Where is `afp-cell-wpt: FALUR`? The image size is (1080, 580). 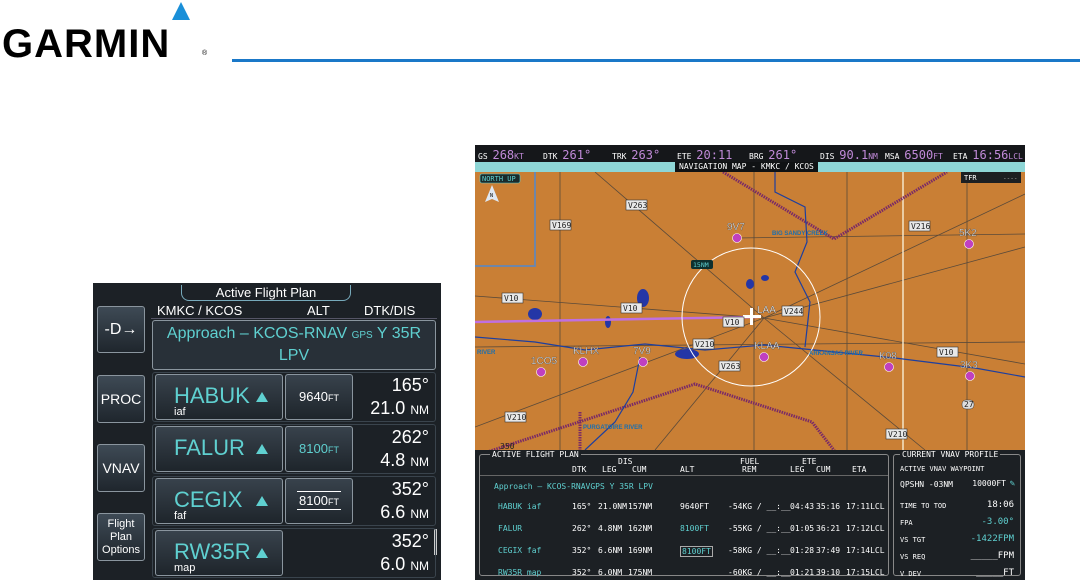
afp-cell-wpt: FALUR is located at coordinates (510, 528).